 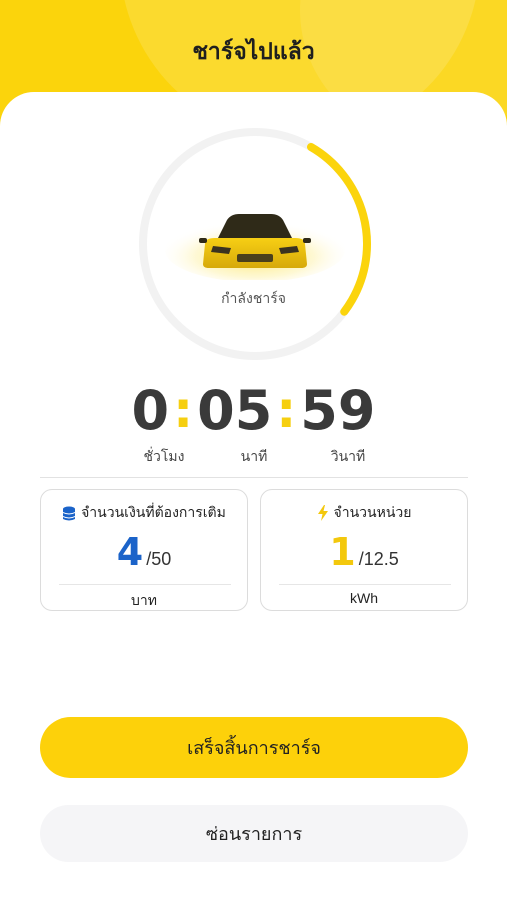 What do you see at coordinates (159, 559) in the screenshot?
I see `money-total-value: /50` at bounding box center [159, 559].